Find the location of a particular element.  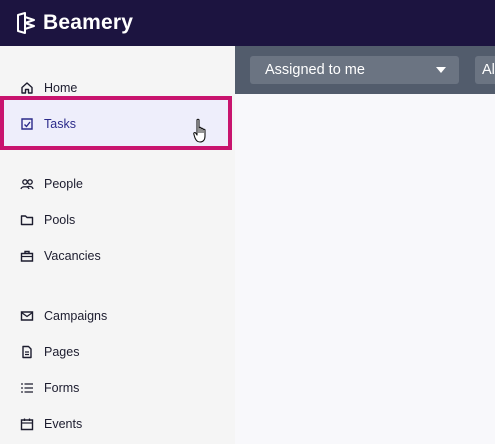

people-icon is located at coordinates (27, 184).